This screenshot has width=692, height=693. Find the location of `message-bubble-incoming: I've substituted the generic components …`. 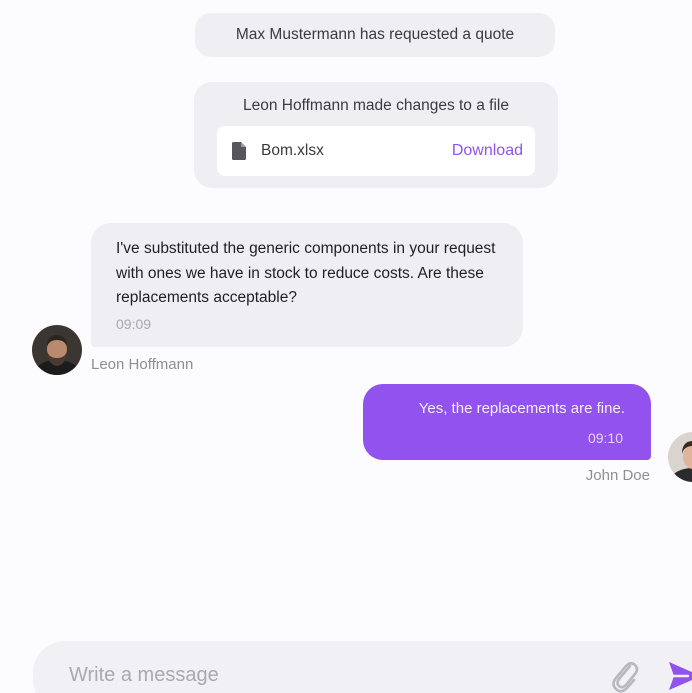

message-bubble-incoming: I've substituted the generic components … is located at coordinates (307, 285).